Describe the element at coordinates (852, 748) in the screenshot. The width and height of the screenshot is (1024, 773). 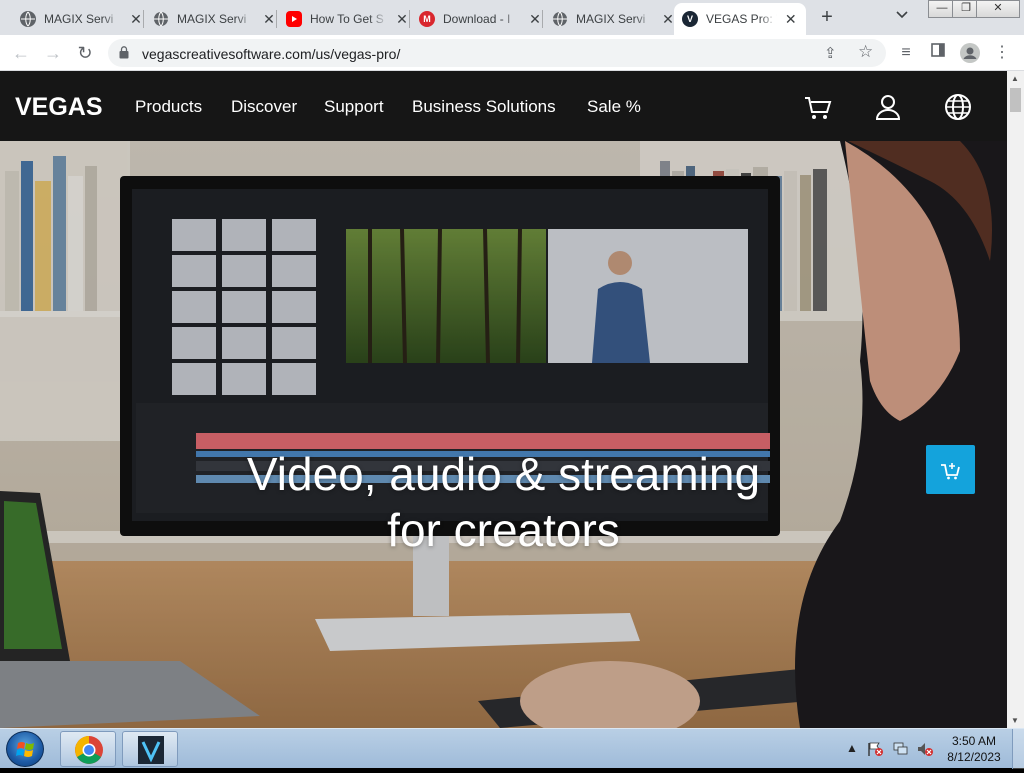
I see `show-hidden-icons-arrow-icon: ▲` at that location.